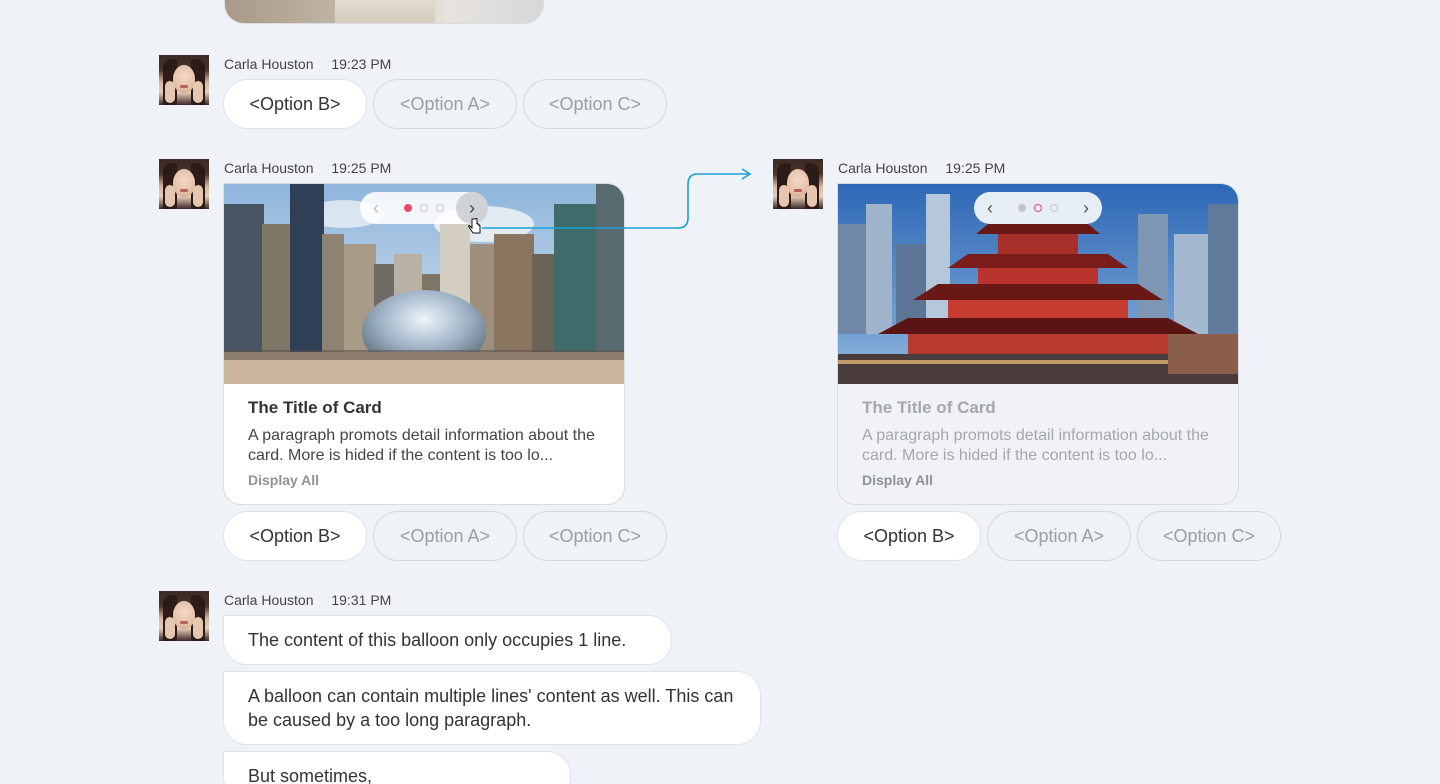  Describe the element at coordinates (361, 64) in the screenshot. I see `timestamp: 19:23 PM` at that location.